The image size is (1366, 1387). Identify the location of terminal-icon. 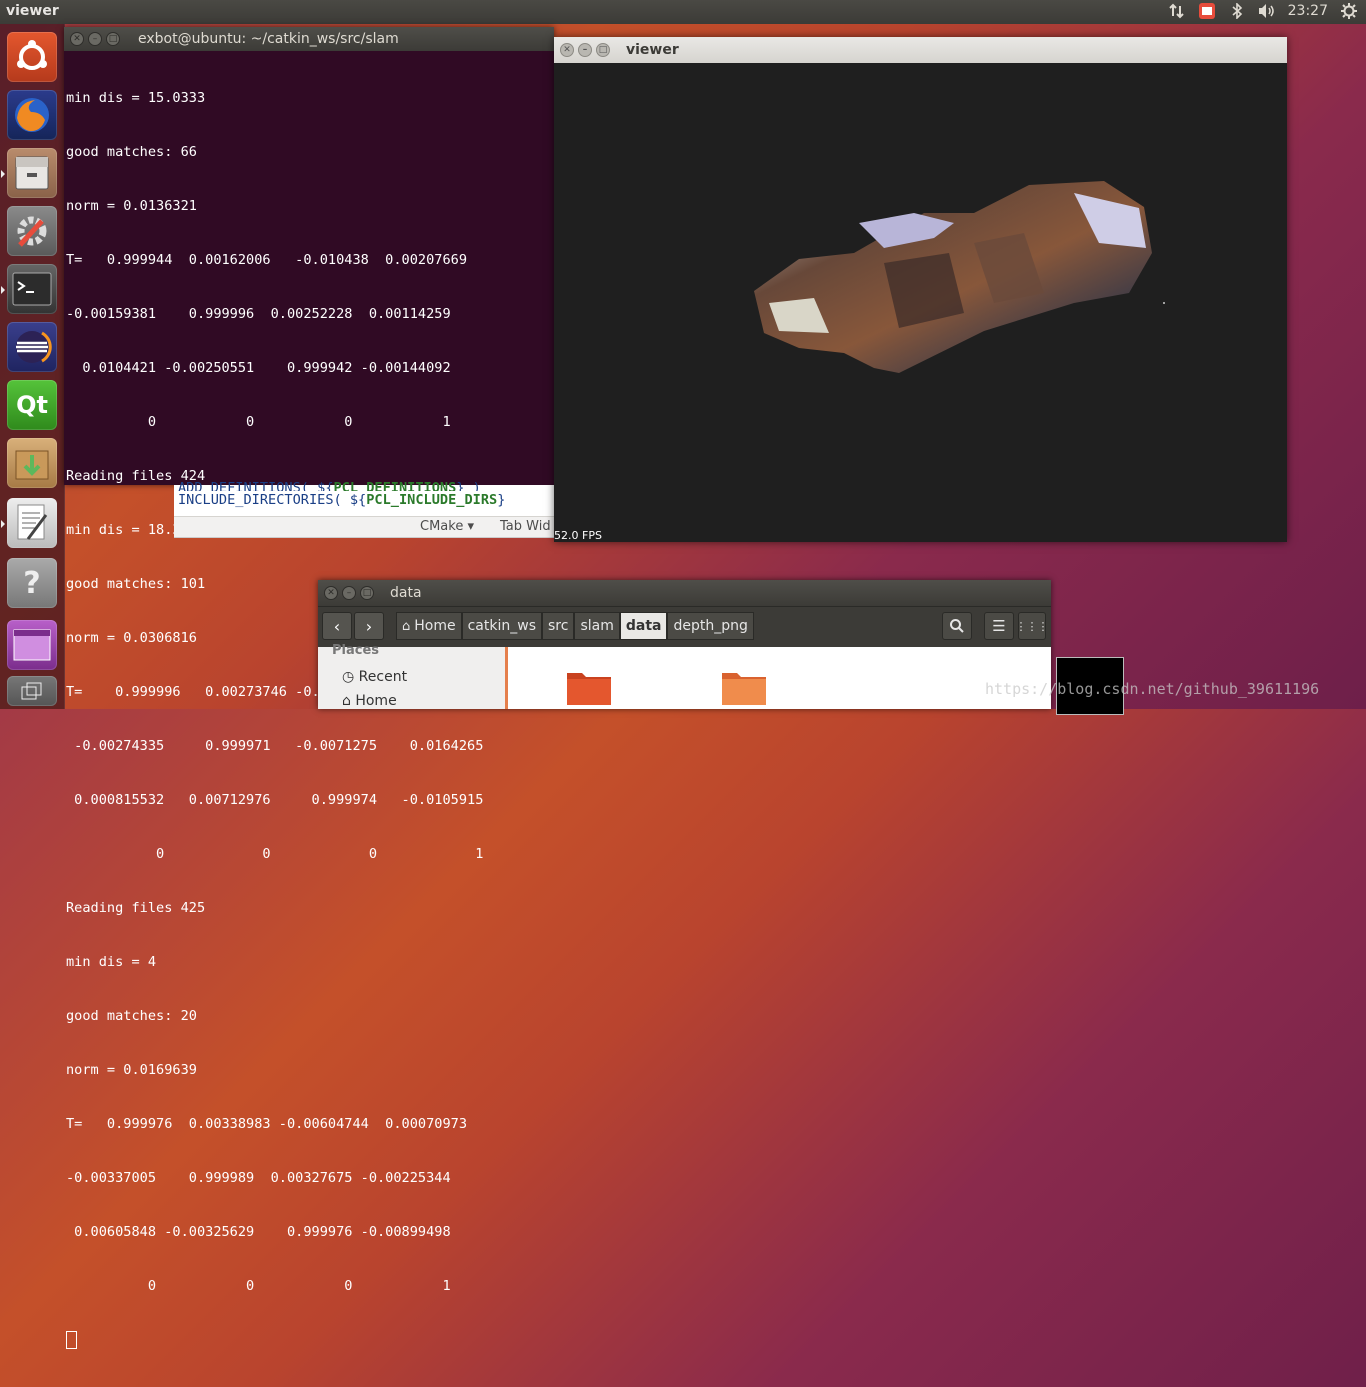
(29, 289).